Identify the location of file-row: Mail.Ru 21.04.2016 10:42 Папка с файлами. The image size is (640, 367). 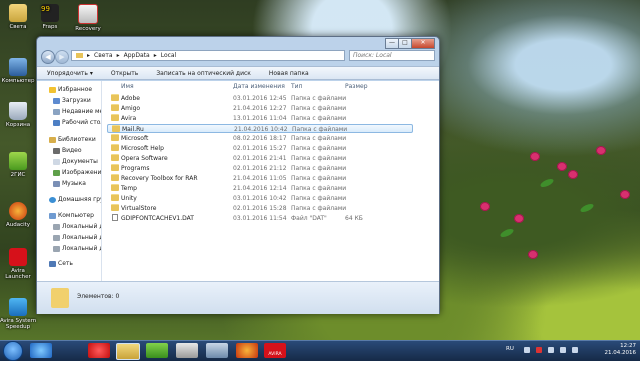
(260, 128).